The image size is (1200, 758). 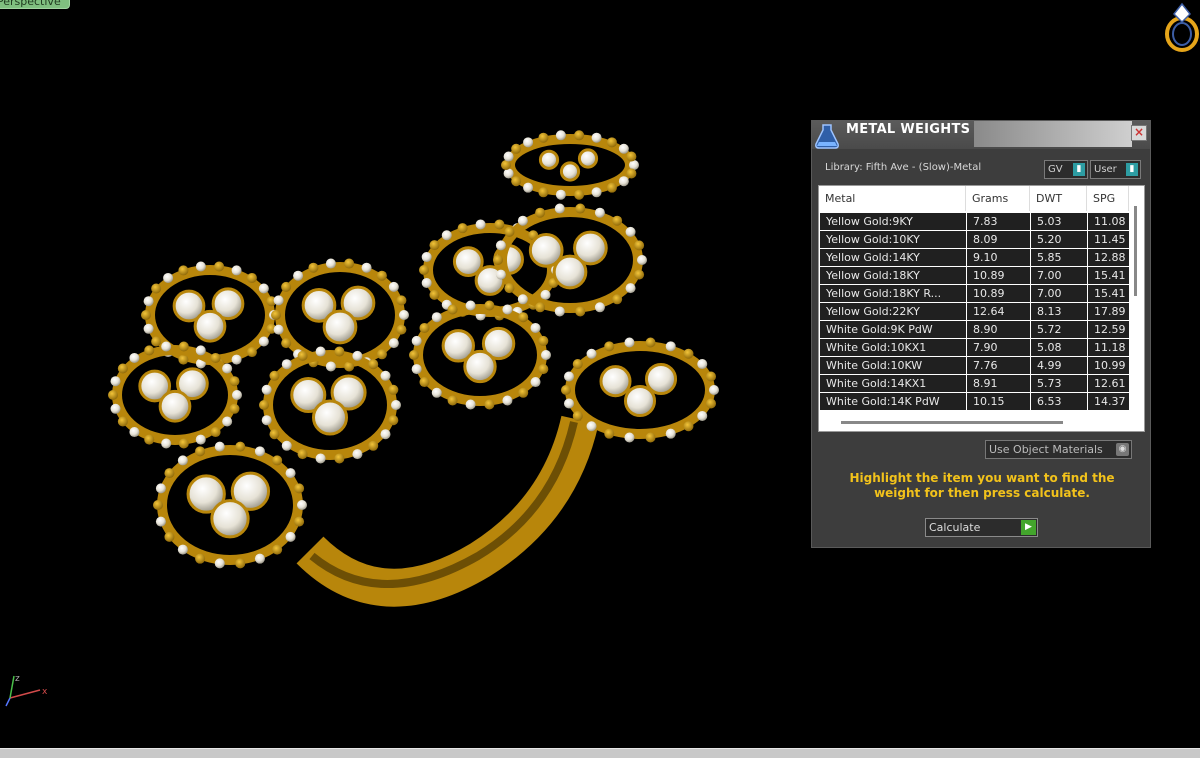 I want to click on table-row: Yellow Gold:10KY 8.09 5.20 11.45, so click(x=974, y=240).